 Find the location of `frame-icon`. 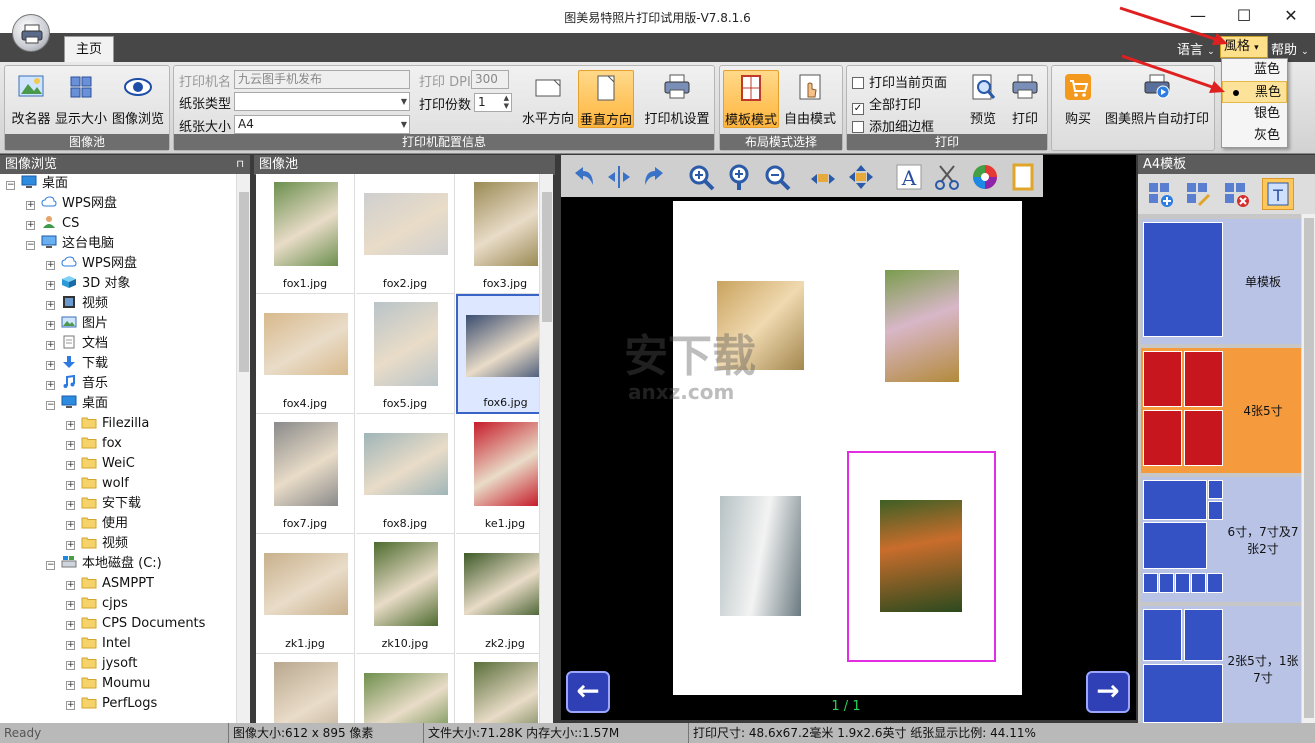

frame-icon is located at coordinates (1023, 177).